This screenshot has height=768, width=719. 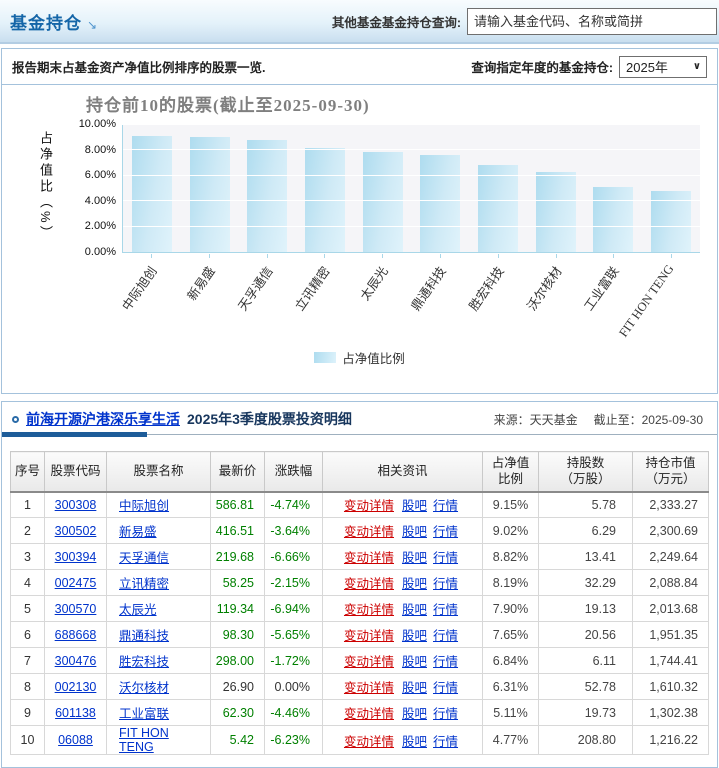 I want to click on stock-name-link: 鼎通科技, so click(x=144, y=636).